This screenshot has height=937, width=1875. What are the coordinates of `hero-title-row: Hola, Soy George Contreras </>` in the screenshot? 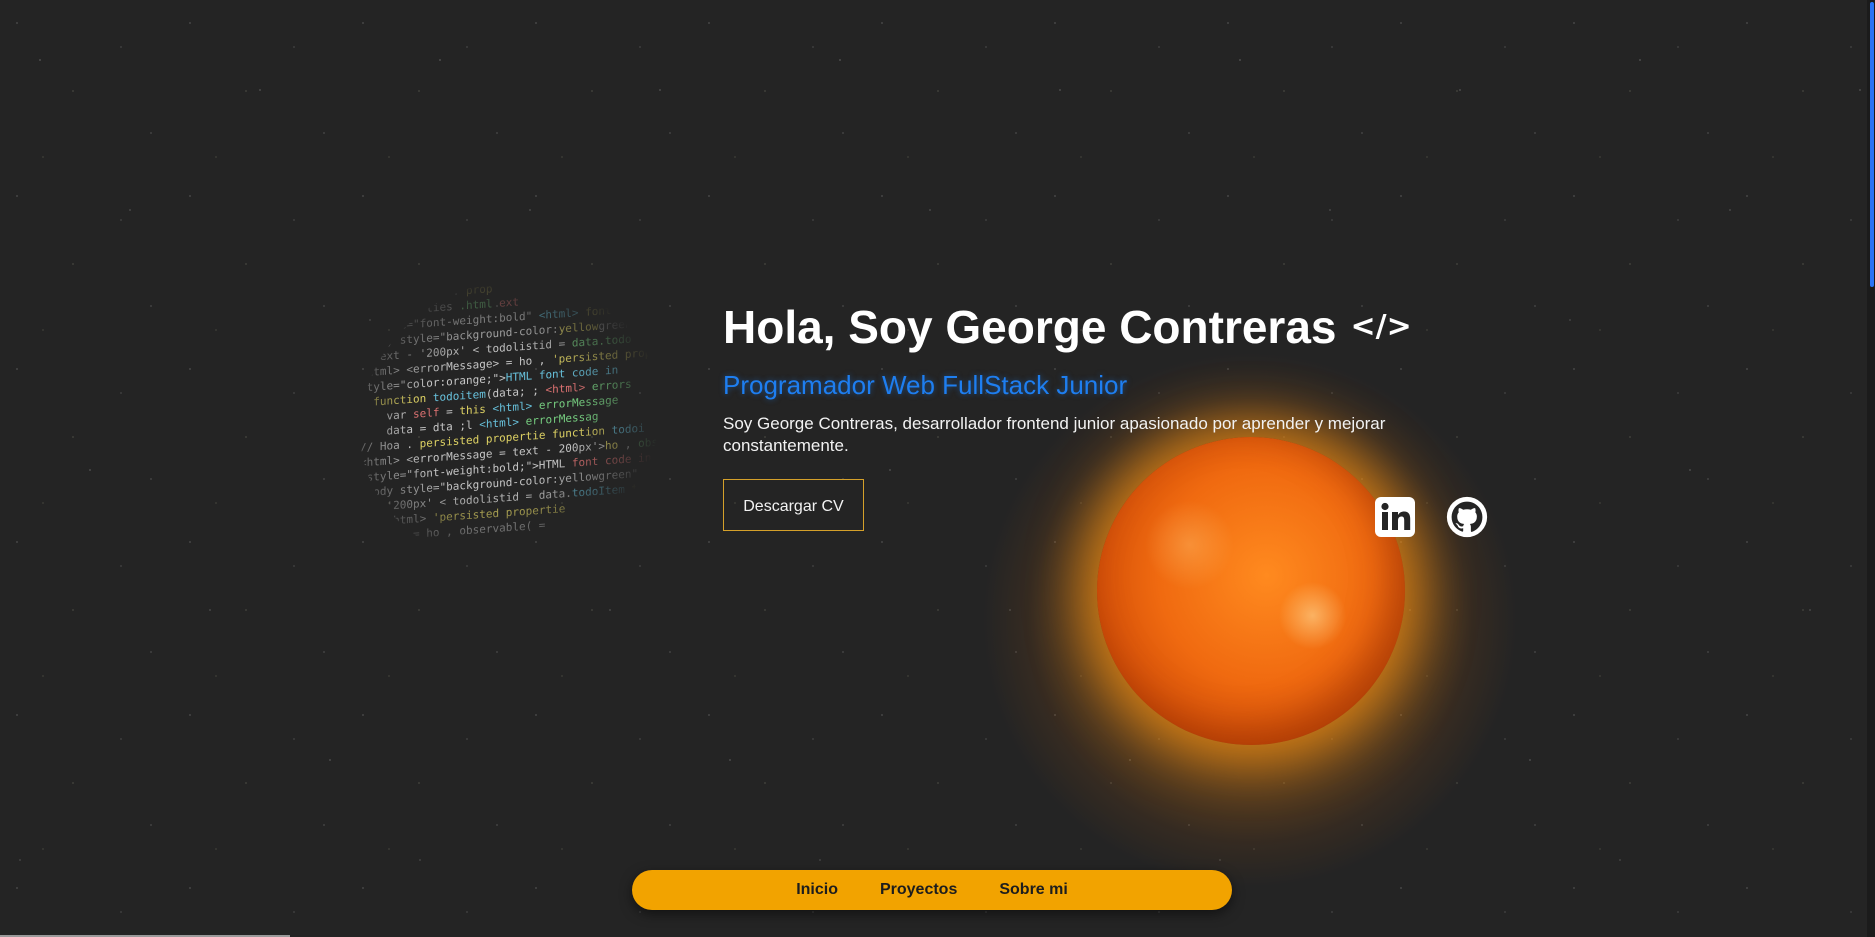 It's located at (1103, 327).